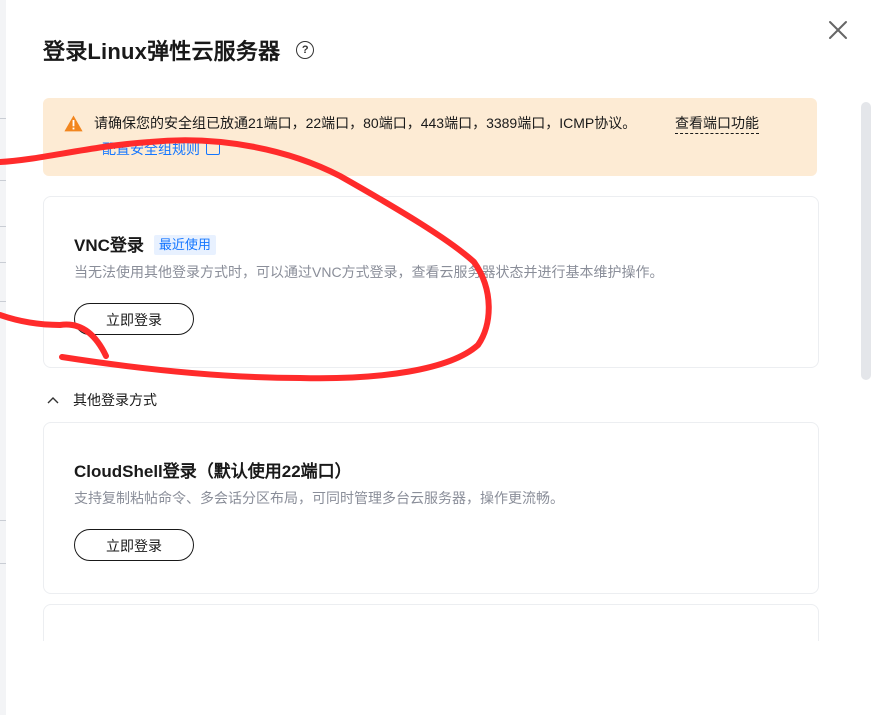 The height and width of the screenshot is (715, 875). I want to click on vnc-card-title: VNC登录 最近使用, so click(145, 243).